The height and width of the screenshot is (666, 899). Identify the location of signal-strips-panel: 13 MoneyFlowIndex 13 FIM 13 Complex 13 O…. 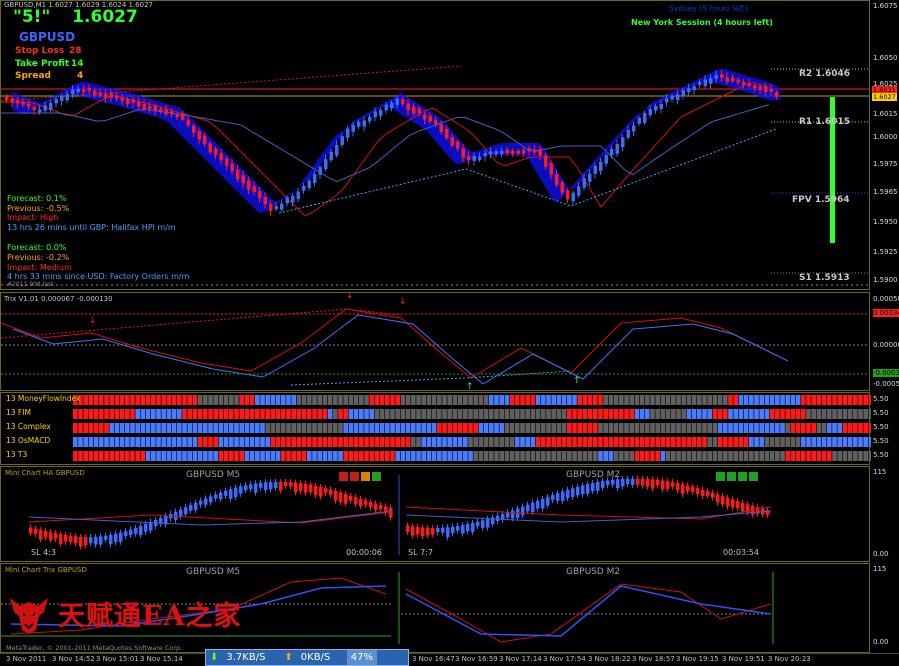
(437, 428).